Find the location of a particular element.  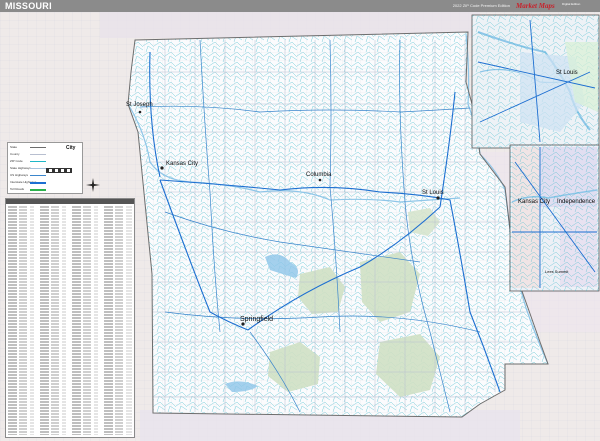

inset-label-independence: Independence is located at coordinates (576, 202).